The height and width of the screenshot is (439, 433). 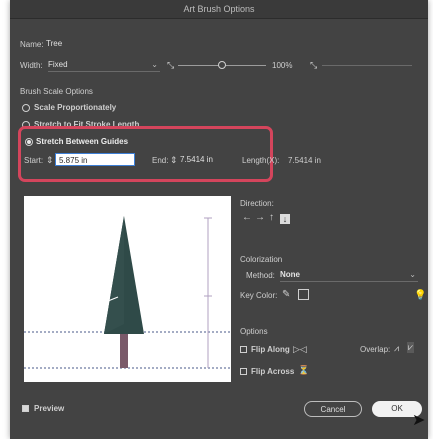 What do you see at coordinates (25, 408) in the screenshot?
I see `preview-checkbox` at bounding box center [25, 408].